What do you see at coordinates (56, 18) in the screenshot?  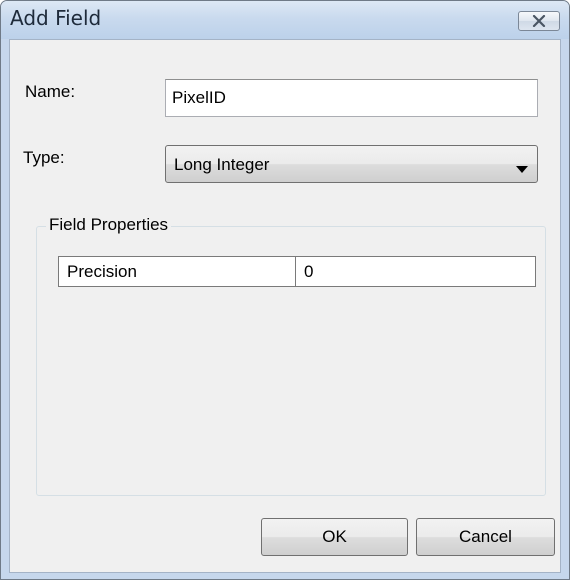 I see `dialog-title: Add Field` at bounding box center [56, 18].